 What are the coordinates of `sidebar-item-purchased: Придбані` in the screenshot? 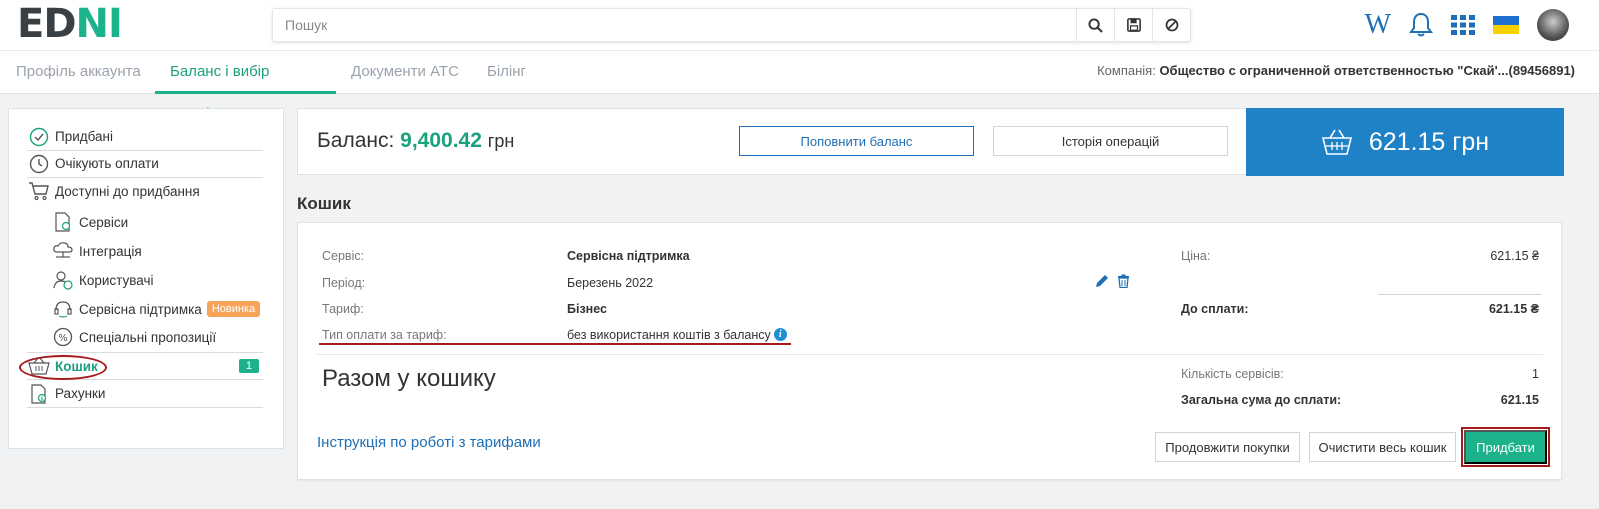 It's located at (145, 137).